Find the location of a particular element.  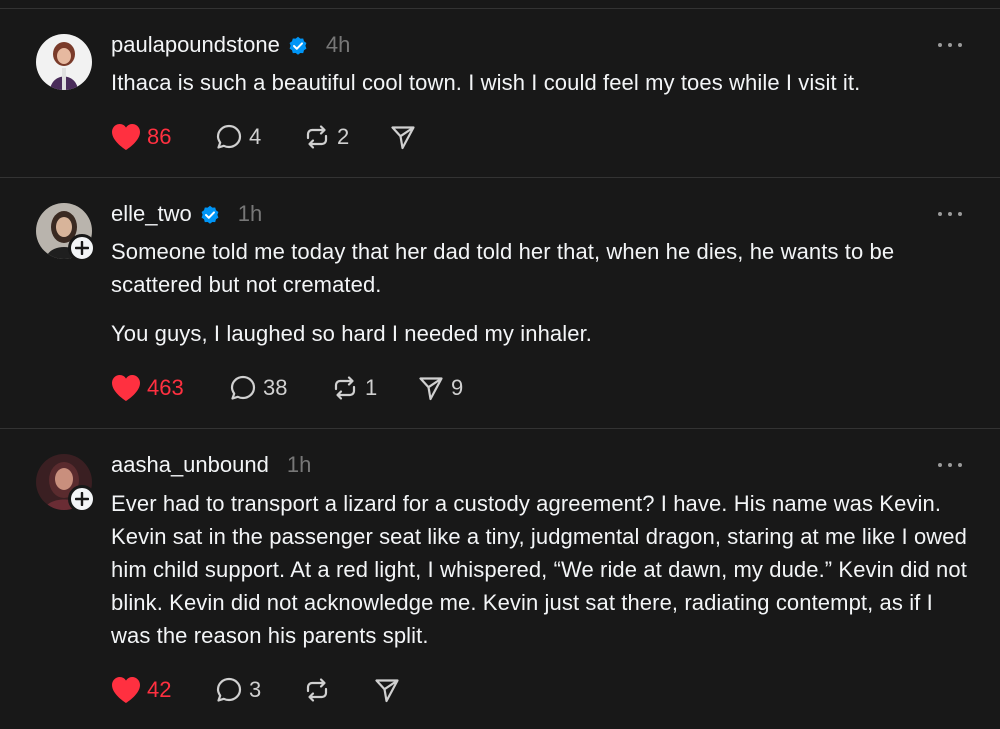

post-header: elle_two 1h is located at coordinates (186, 214).